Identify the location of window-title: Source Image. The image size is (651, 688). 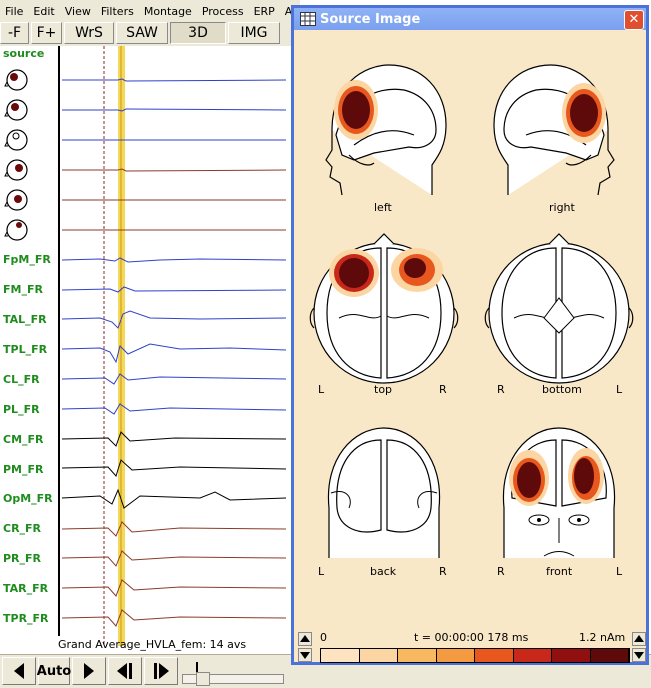
(370, 19).